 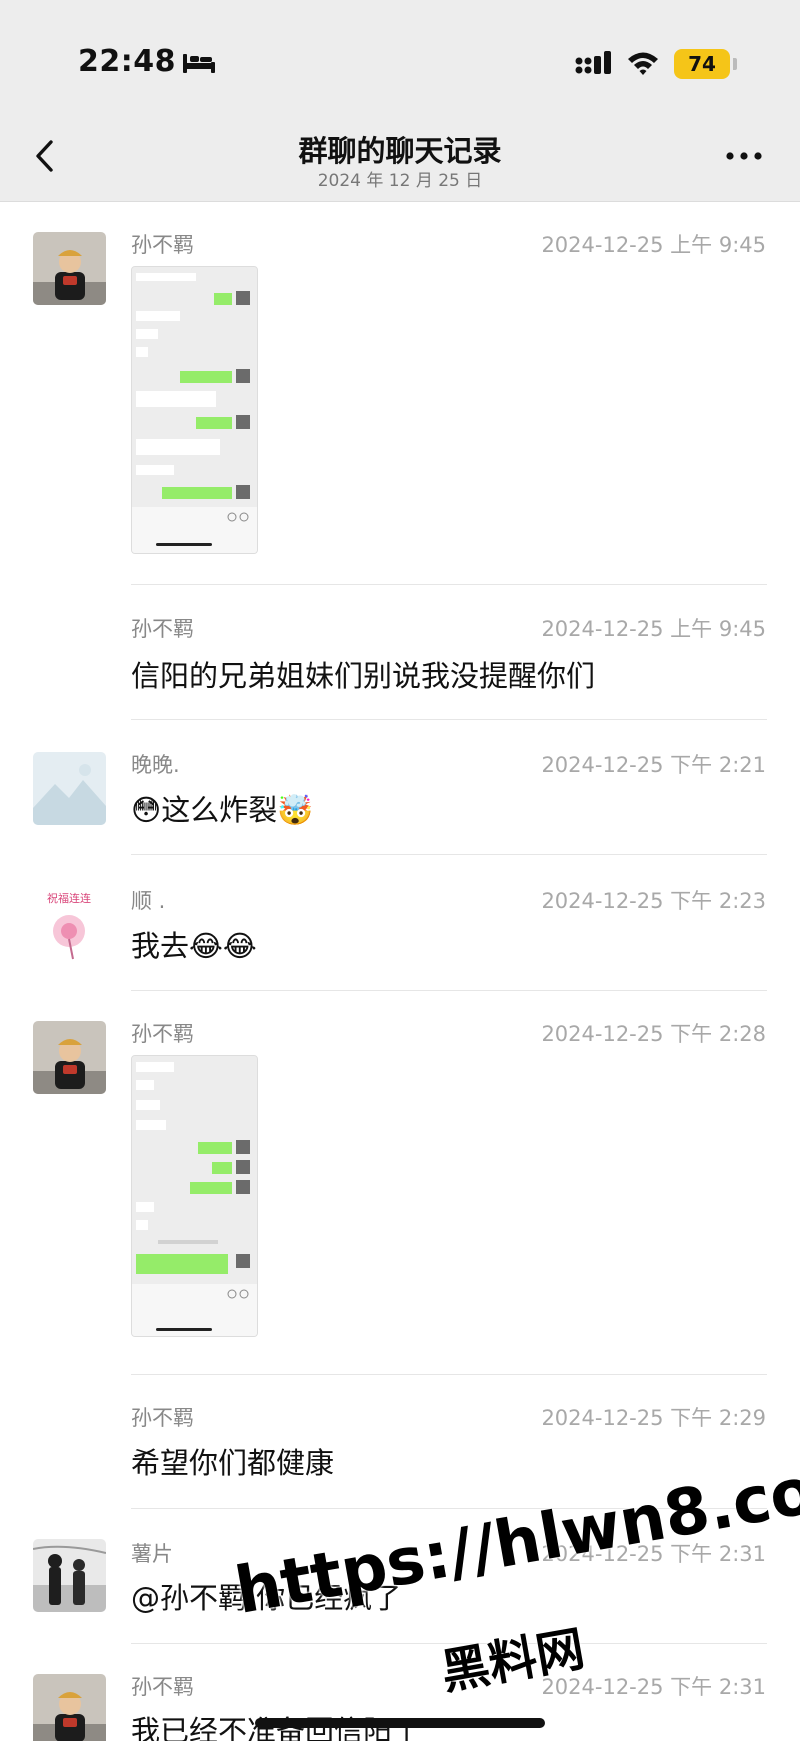 What do you see at coordinates (194, 946) in the screenshot?
I see `message-text: 我去😂😂` at bounding box center [194, 946].